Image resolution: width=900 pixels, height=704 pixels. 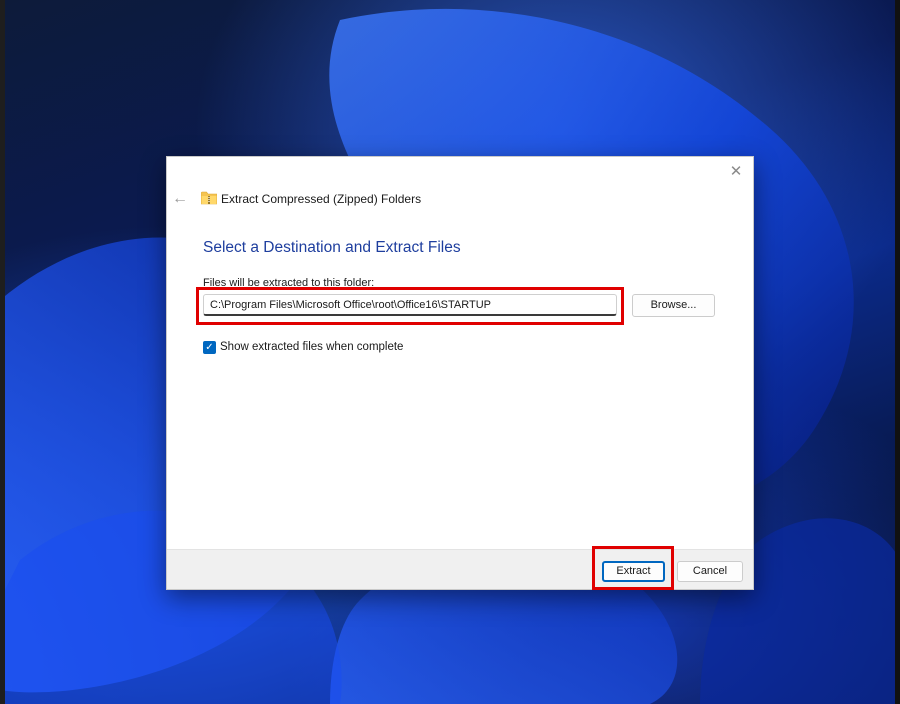 I want to click on show-files-label: Show extracted files when complete, so click(x=312, y=347).